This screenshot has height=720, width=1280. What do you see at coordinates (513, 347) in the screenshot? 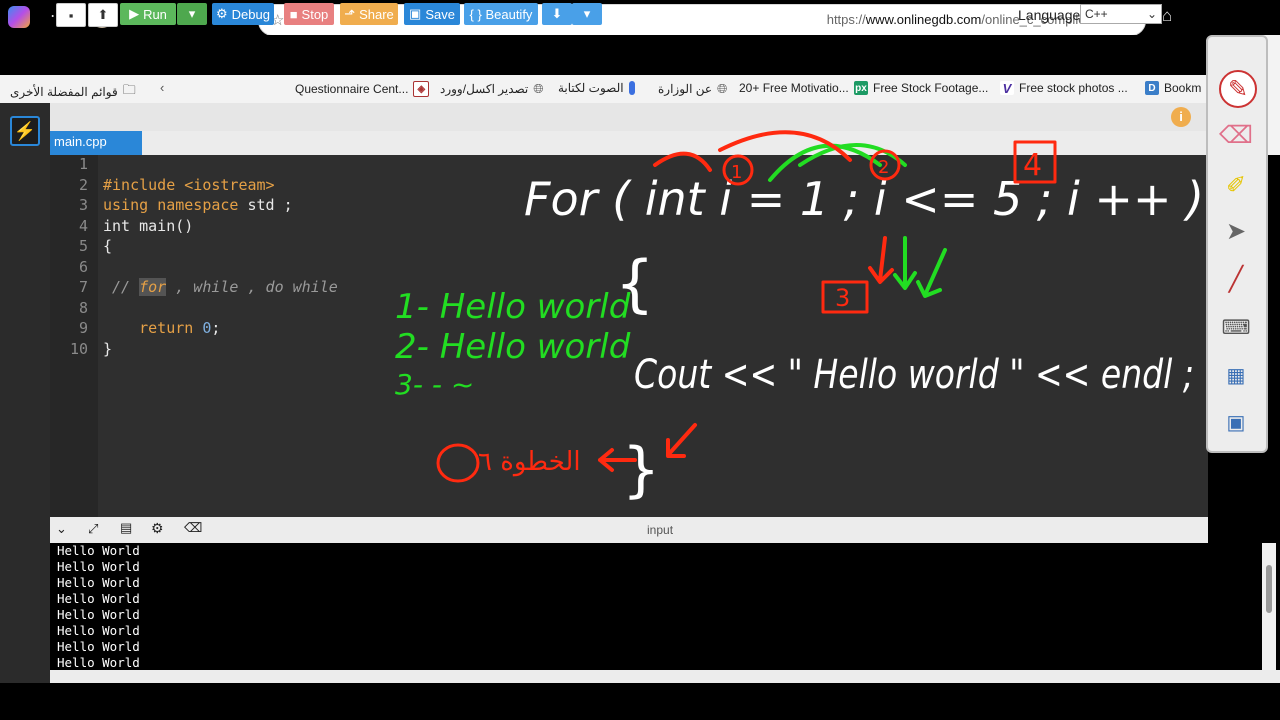
I see `list-item-2-ink: 2- Hello world` at bounding box center [513, 347].